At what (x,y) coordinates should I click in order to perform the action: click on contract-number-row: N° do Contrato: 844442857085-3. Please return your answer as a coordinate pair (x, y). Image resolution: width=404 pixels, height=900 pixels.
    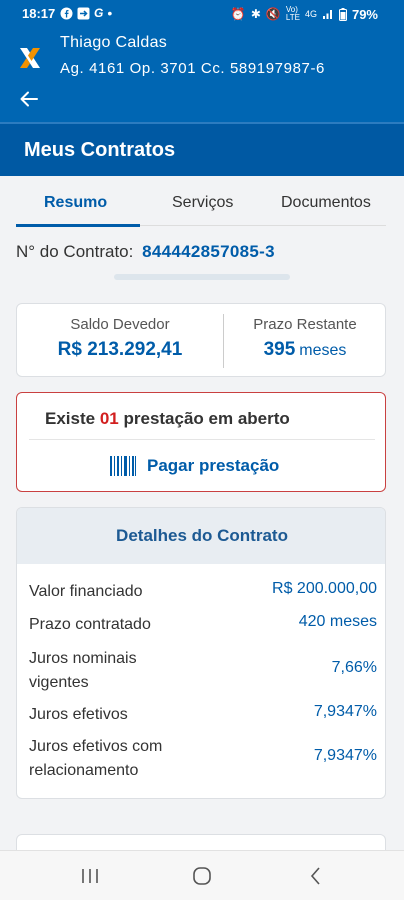
    Looking at the image, I should click on (145, 252).